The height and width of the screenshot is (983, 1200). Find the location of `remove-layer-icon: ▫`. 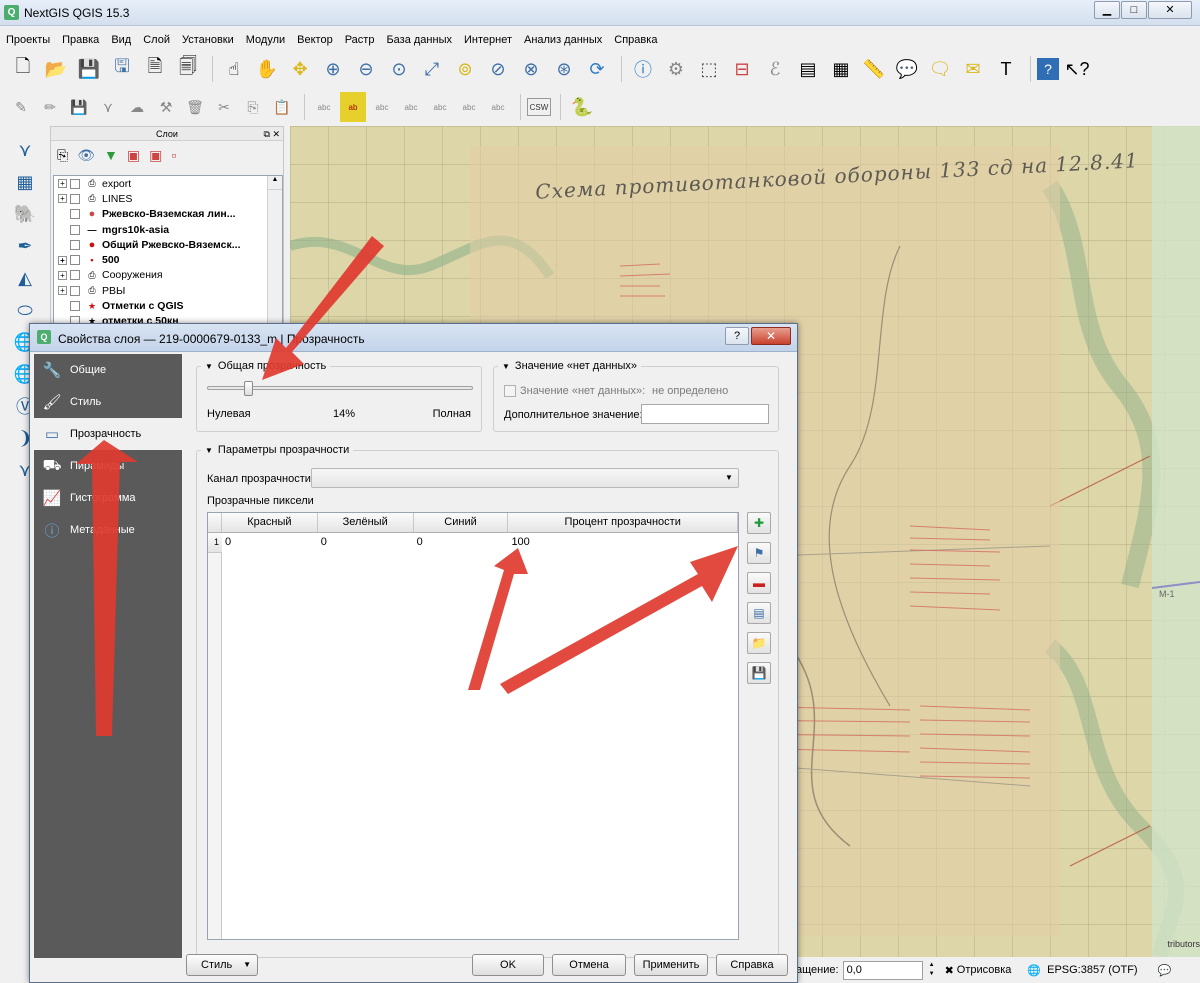

remove-layer-icon: ▫ is located at coordinates (173, 155).